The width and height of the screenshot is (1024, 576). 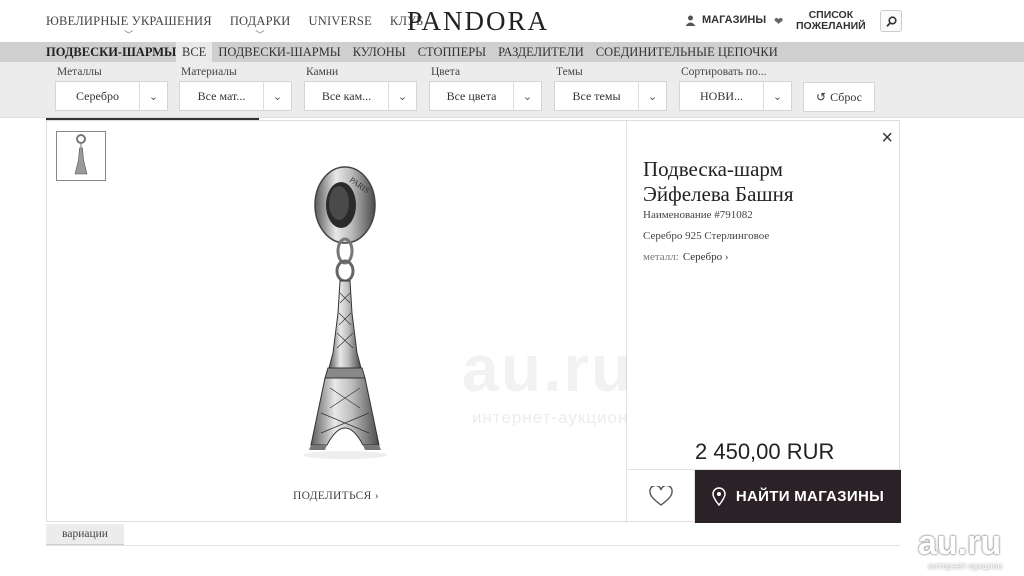 What do you see at coordinates (719, 496) in the screenshot?
I see `location-pin-icon` at bounding box center [719, 496].